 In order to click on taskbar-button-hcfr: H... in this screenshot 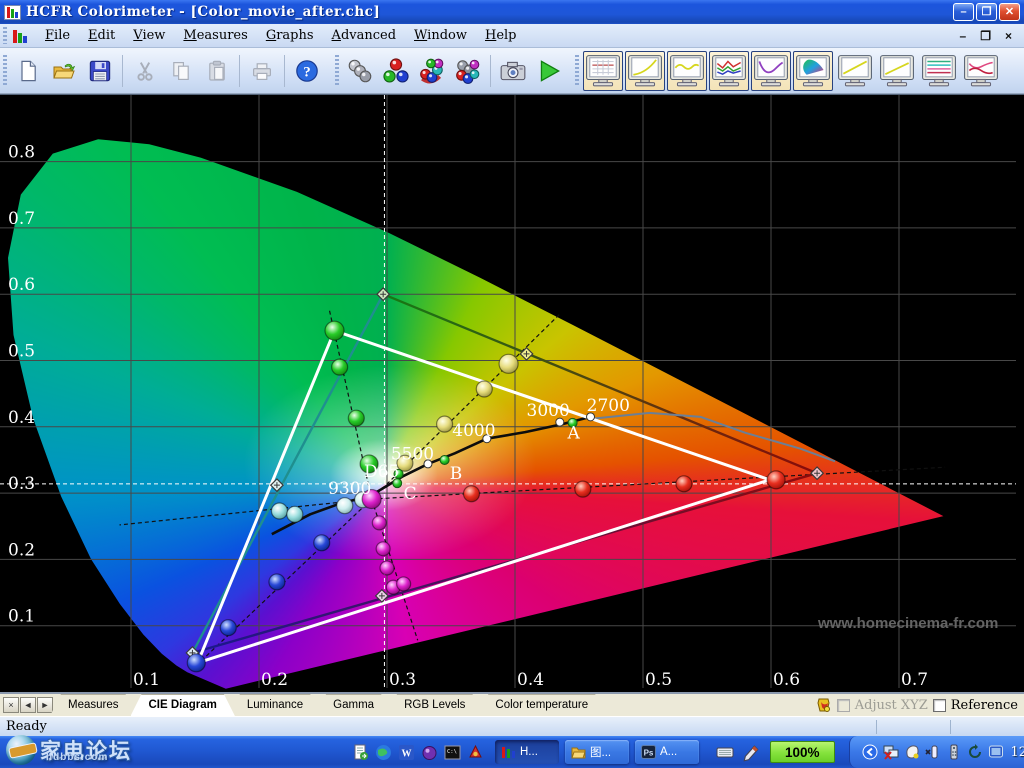, I will do `click(527, 752)`.